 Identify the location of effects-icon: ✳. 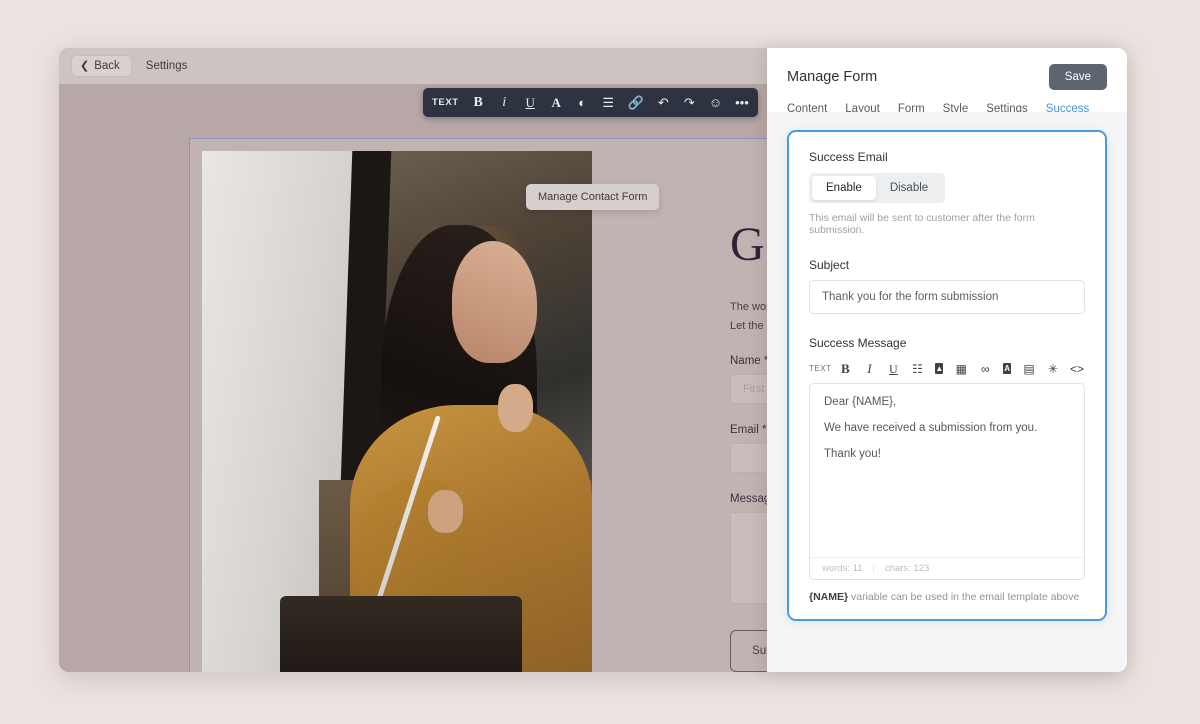
(1053, 369).